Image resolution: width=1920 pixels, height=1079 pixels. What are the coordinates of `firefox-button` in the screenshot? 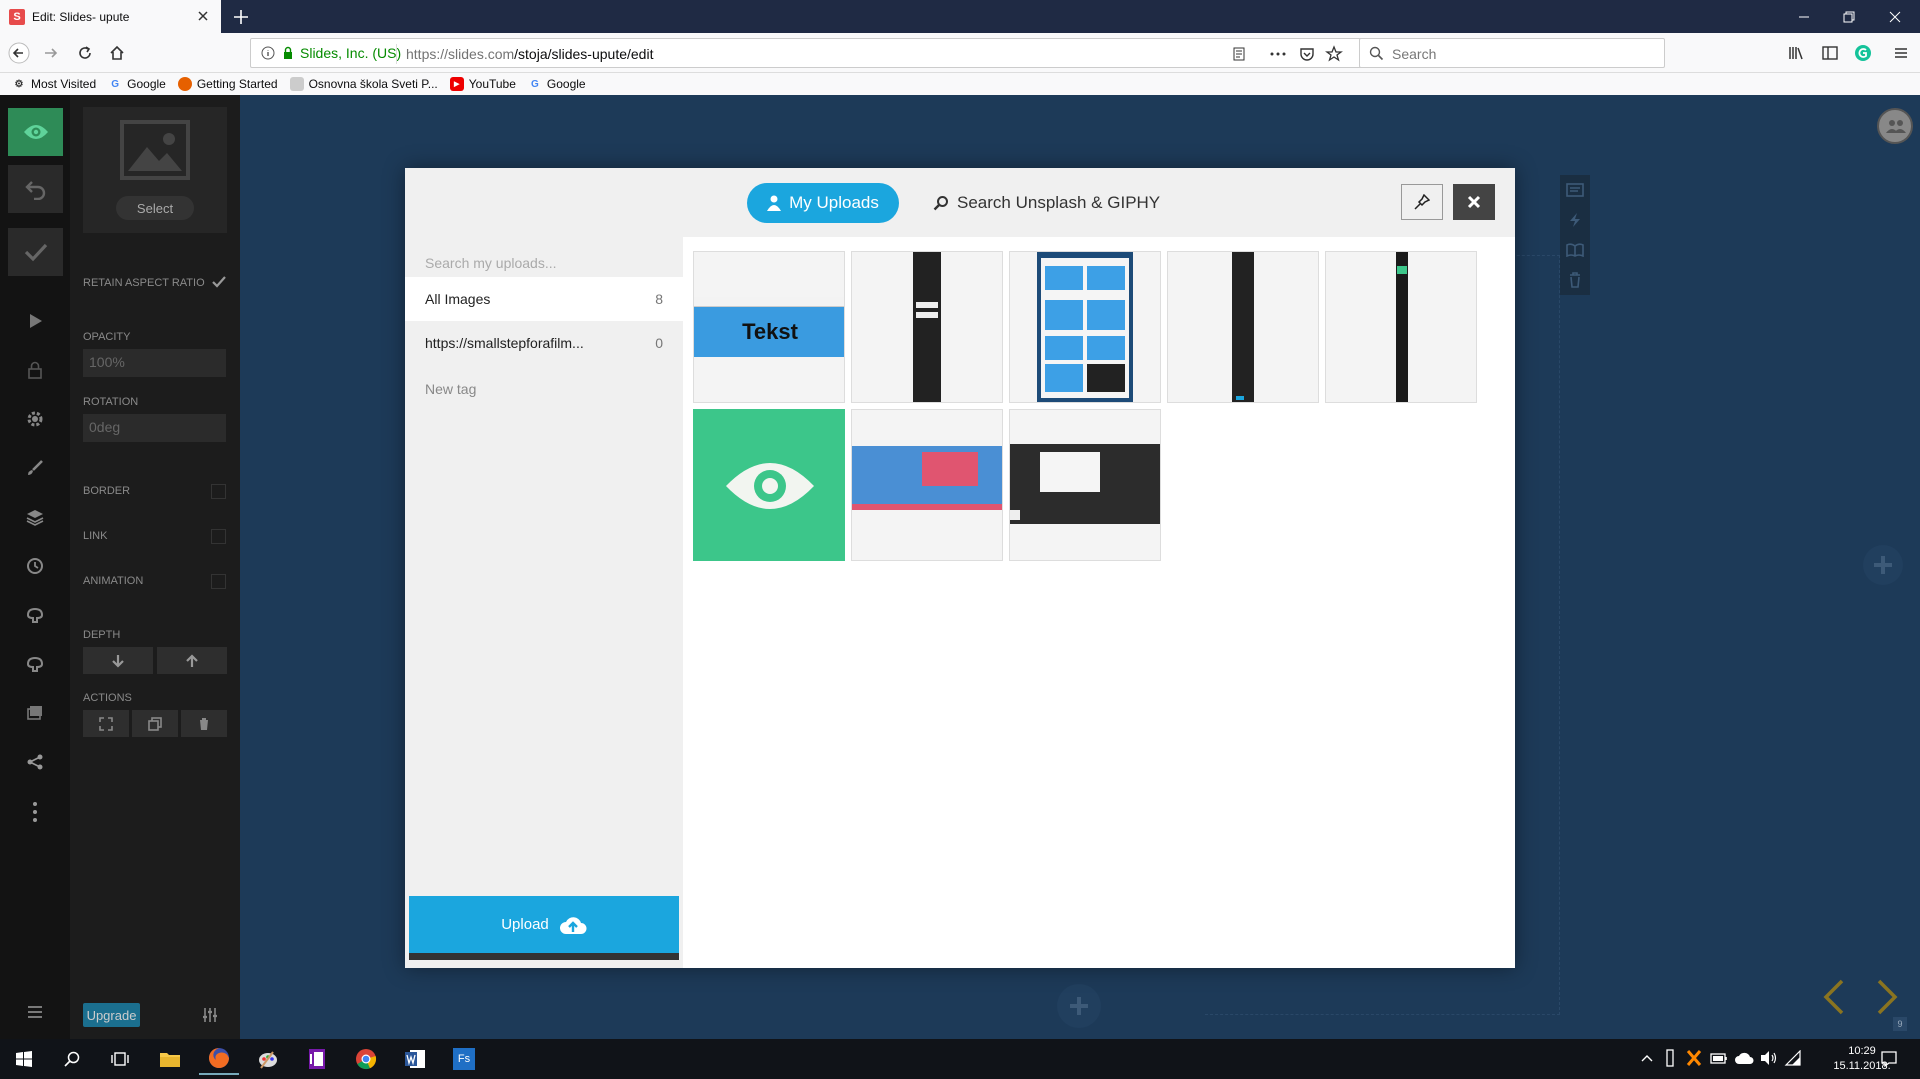 It's located at (219, 1059).